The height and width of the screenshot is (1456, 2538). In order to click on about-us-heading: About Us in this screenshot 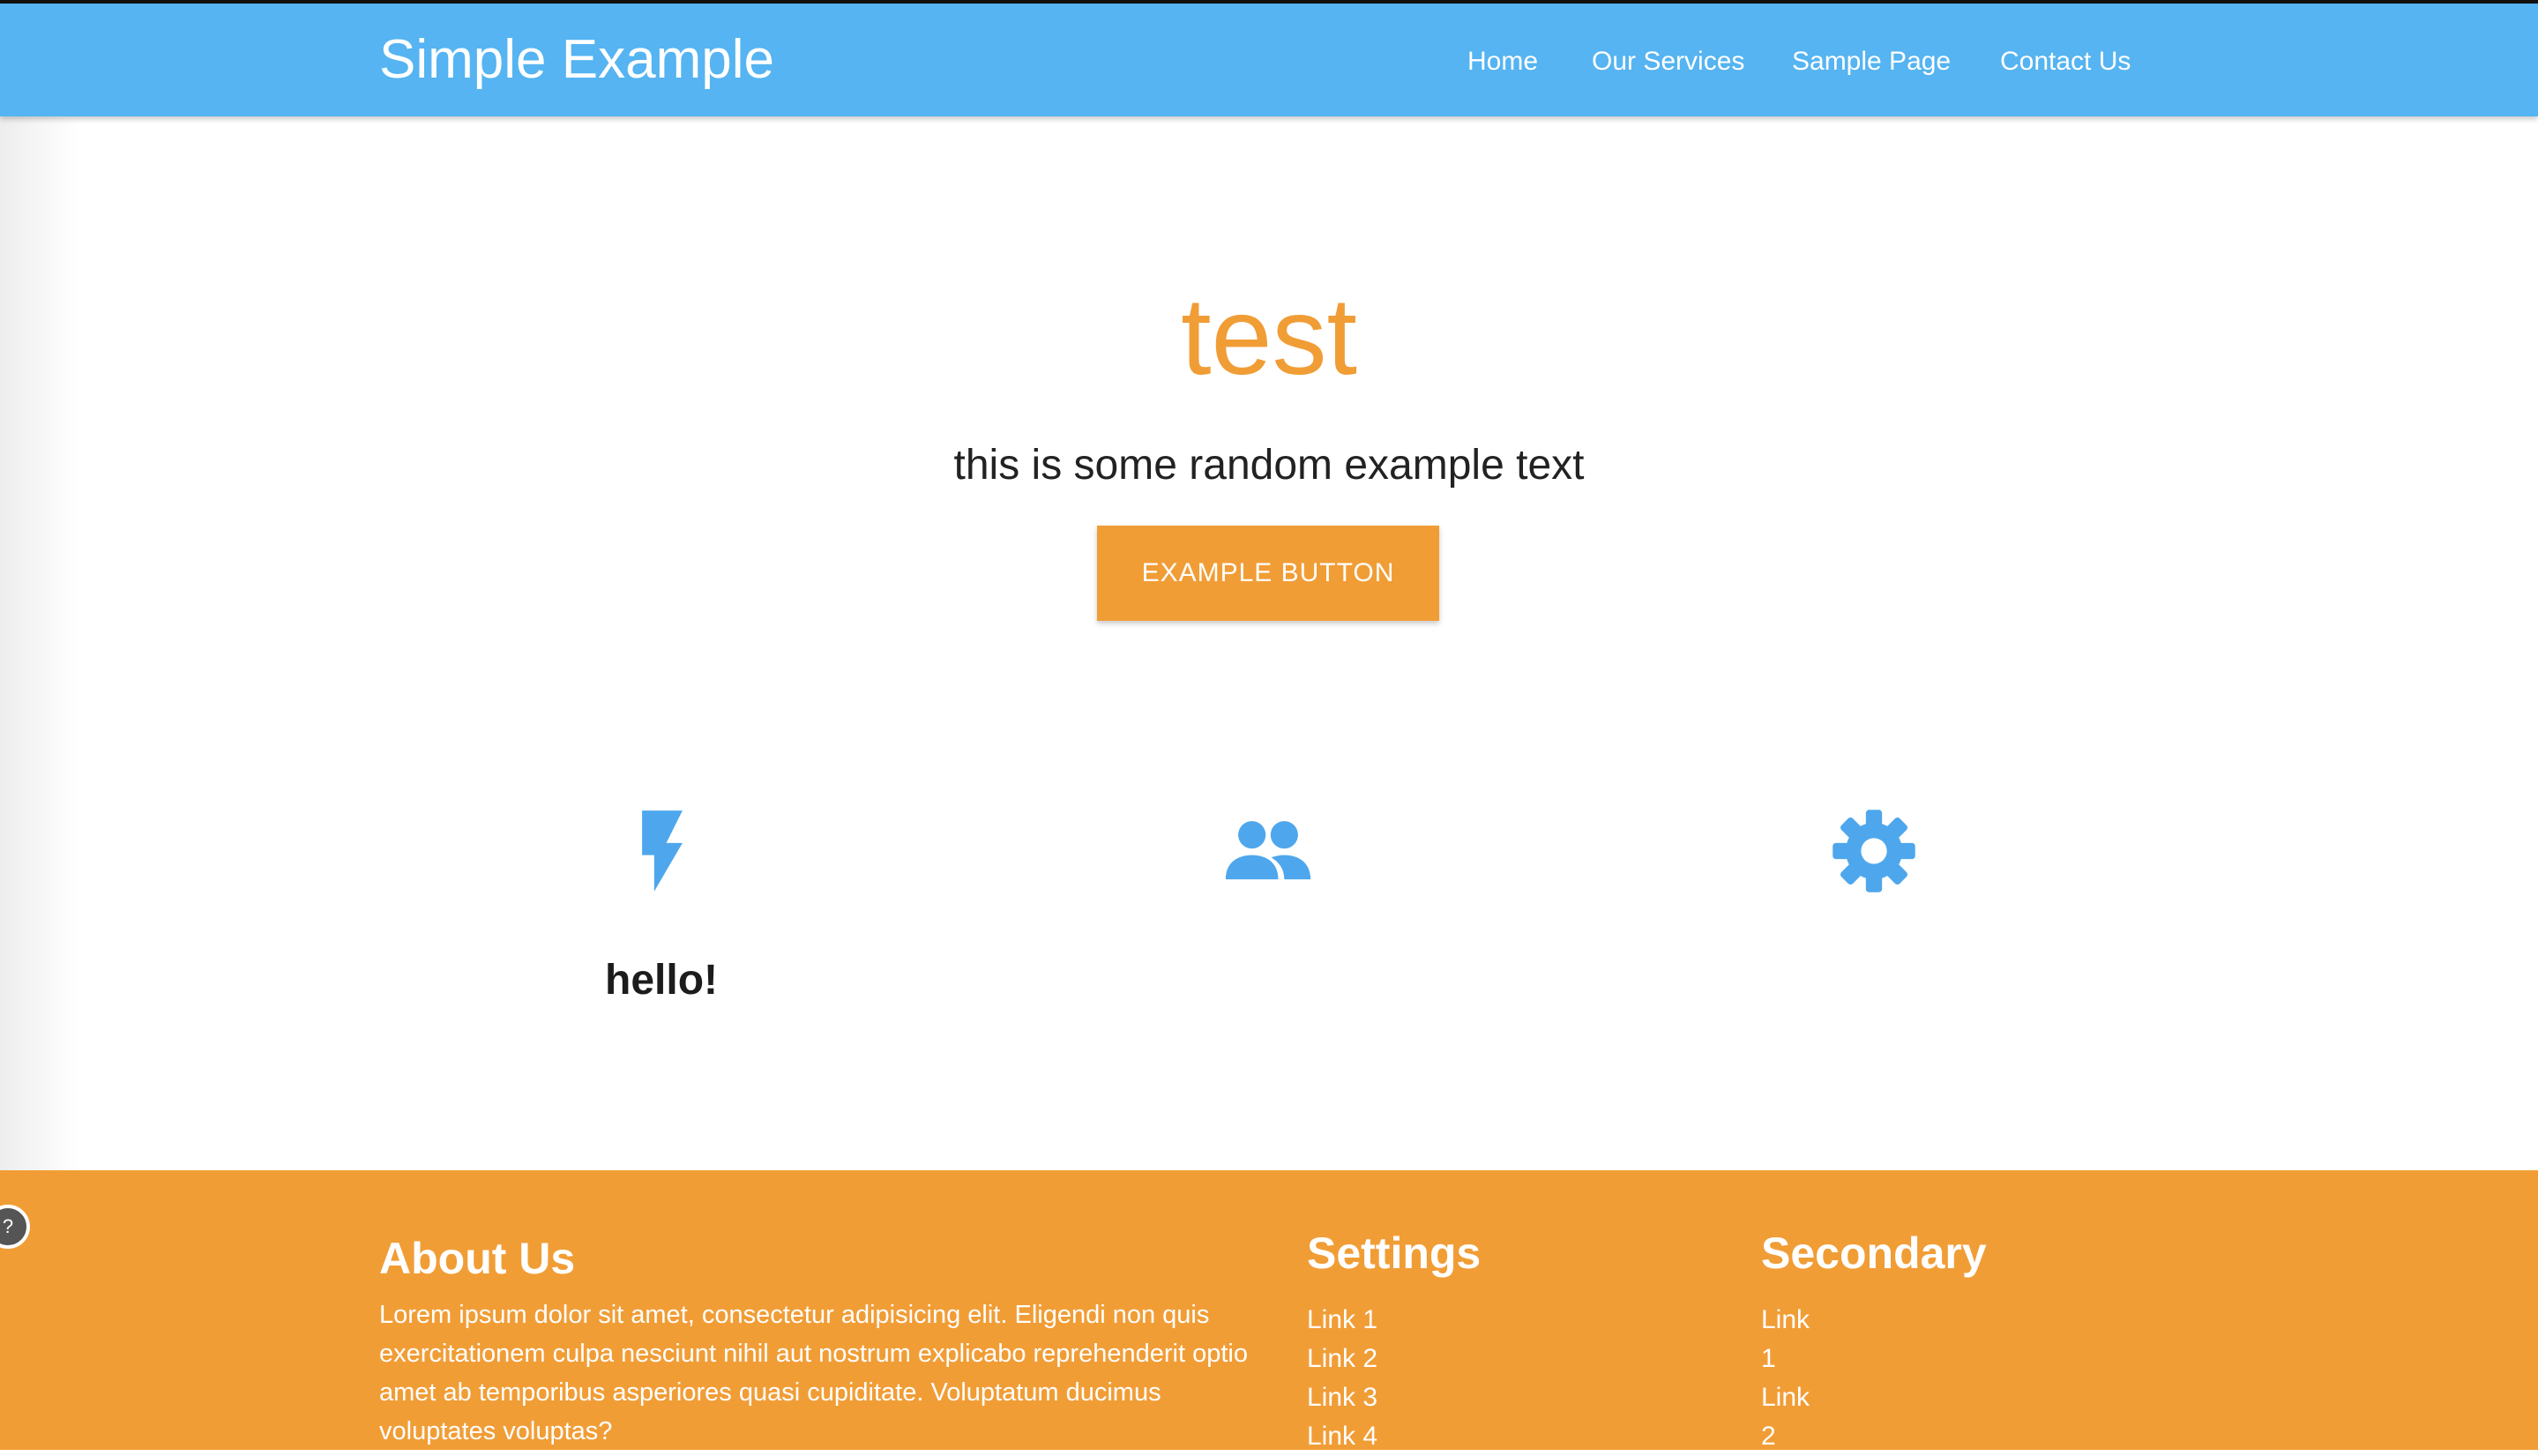, I will do `click(478, 1258)`.